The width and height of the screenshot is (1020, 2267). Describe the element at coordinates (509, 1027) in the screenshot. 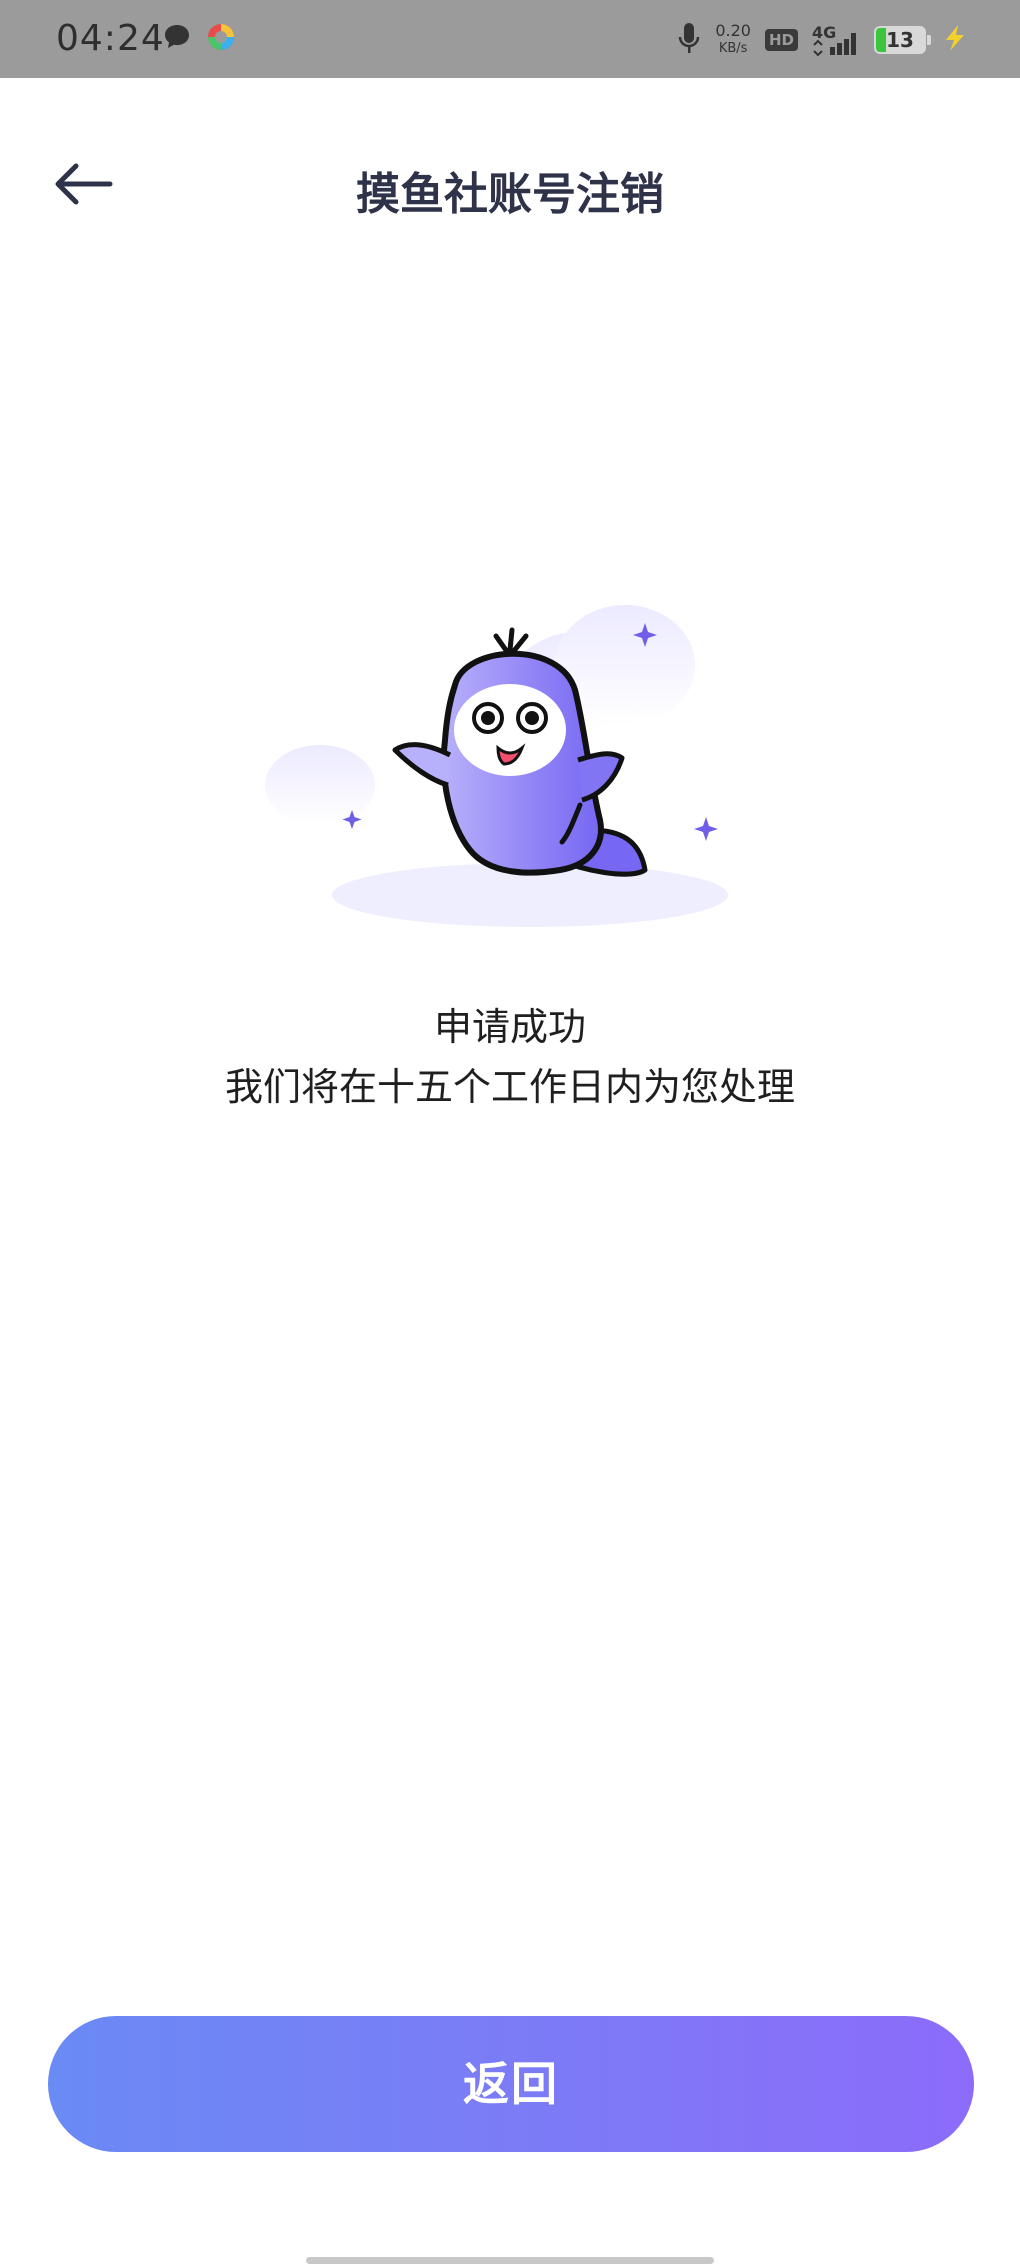

I see `success-message: 申请成功` at that location.